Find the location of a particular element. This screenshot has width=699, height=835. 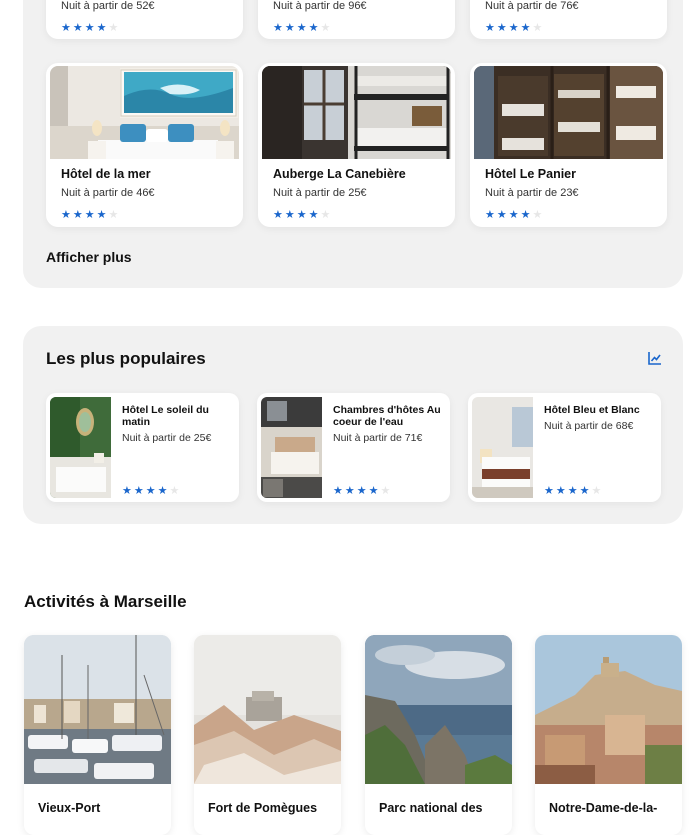

activity-card: Parc national des is located at coordinates (438, 735).